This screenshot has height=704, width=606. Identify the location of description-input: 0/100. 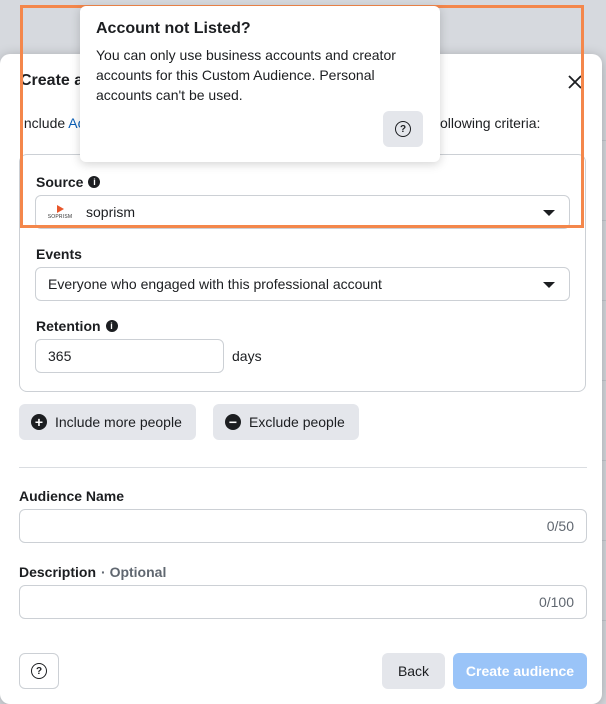
(303, 602).